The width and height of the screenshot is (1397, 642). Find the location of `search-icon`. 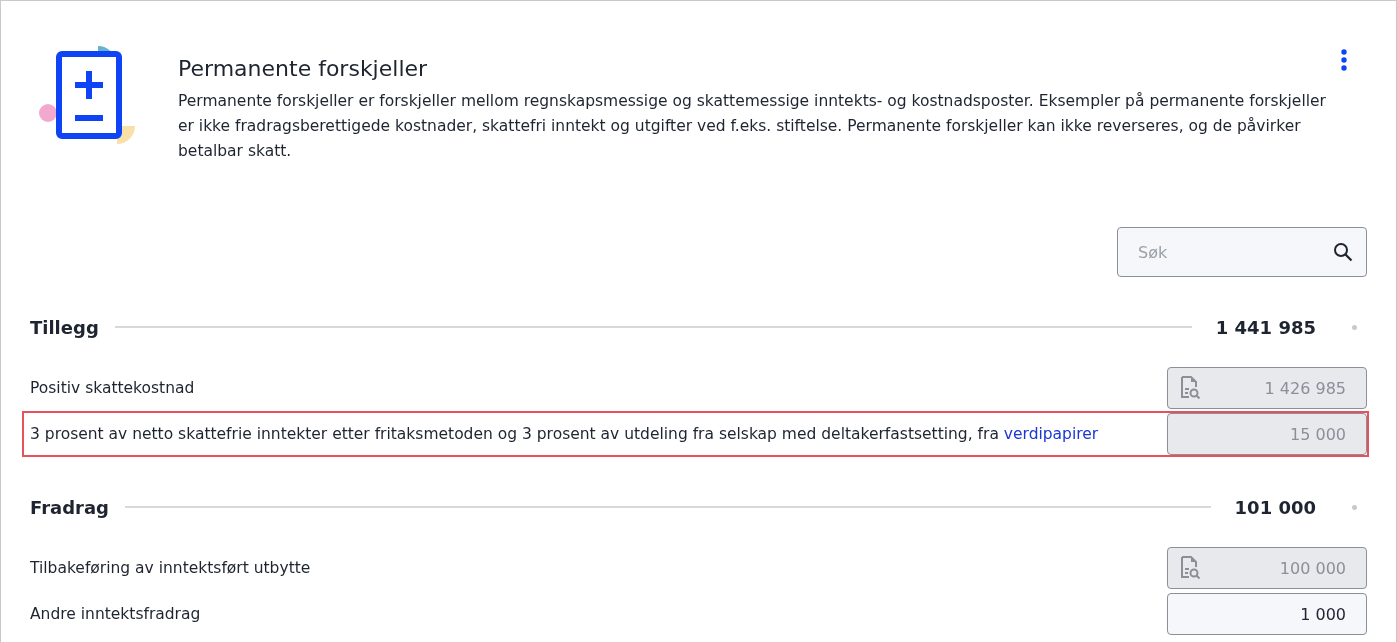

search-icon is located at coordinates (1343, 252).